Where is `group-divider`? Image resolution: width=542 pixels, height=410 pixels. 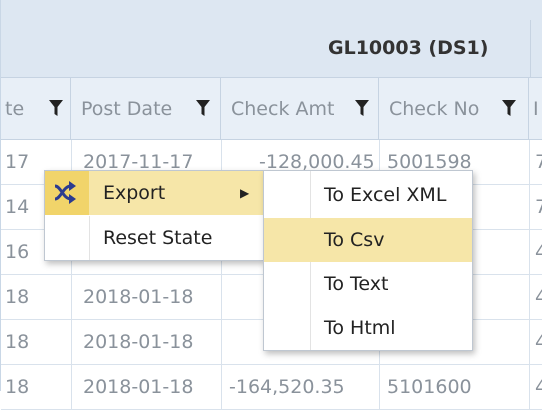 group-divider is located at coordinates (530, 49).